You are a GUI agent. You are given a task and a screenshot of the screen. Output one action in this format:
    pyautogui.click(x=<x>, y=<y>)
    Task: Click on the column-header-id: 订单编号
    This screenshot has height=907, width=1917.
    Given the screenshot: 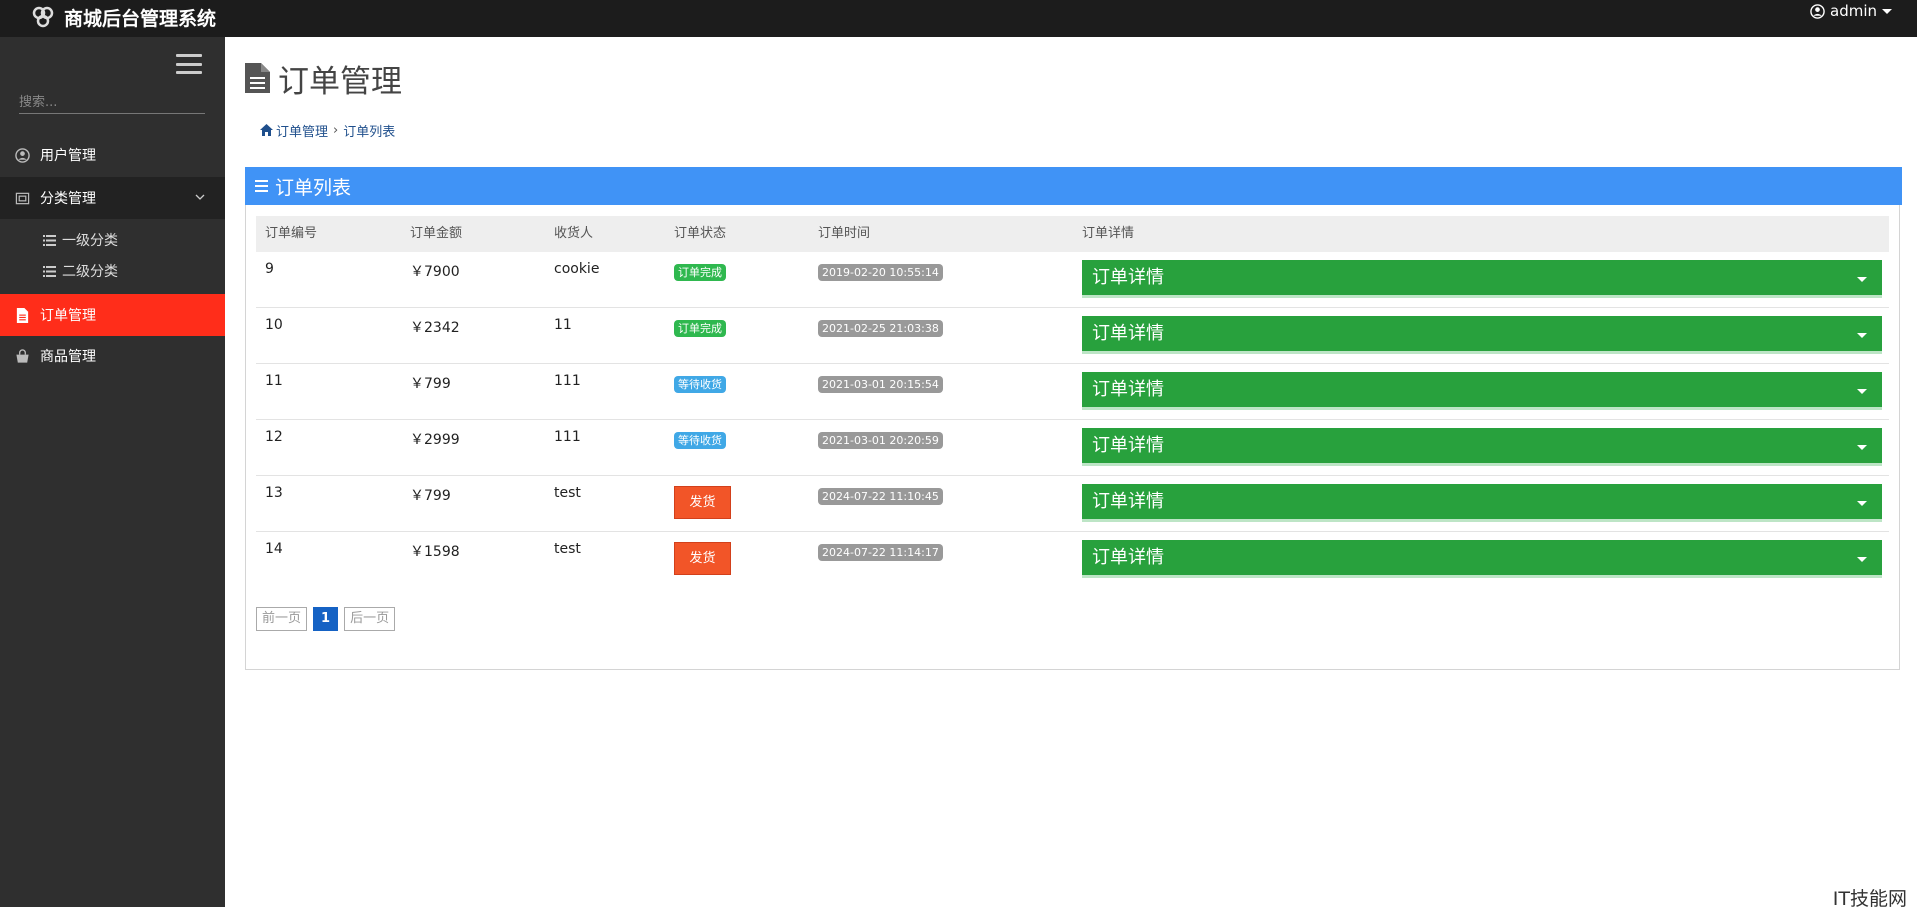 What is the action you would take?
    pyautogui.click(x=291, y=233)
    